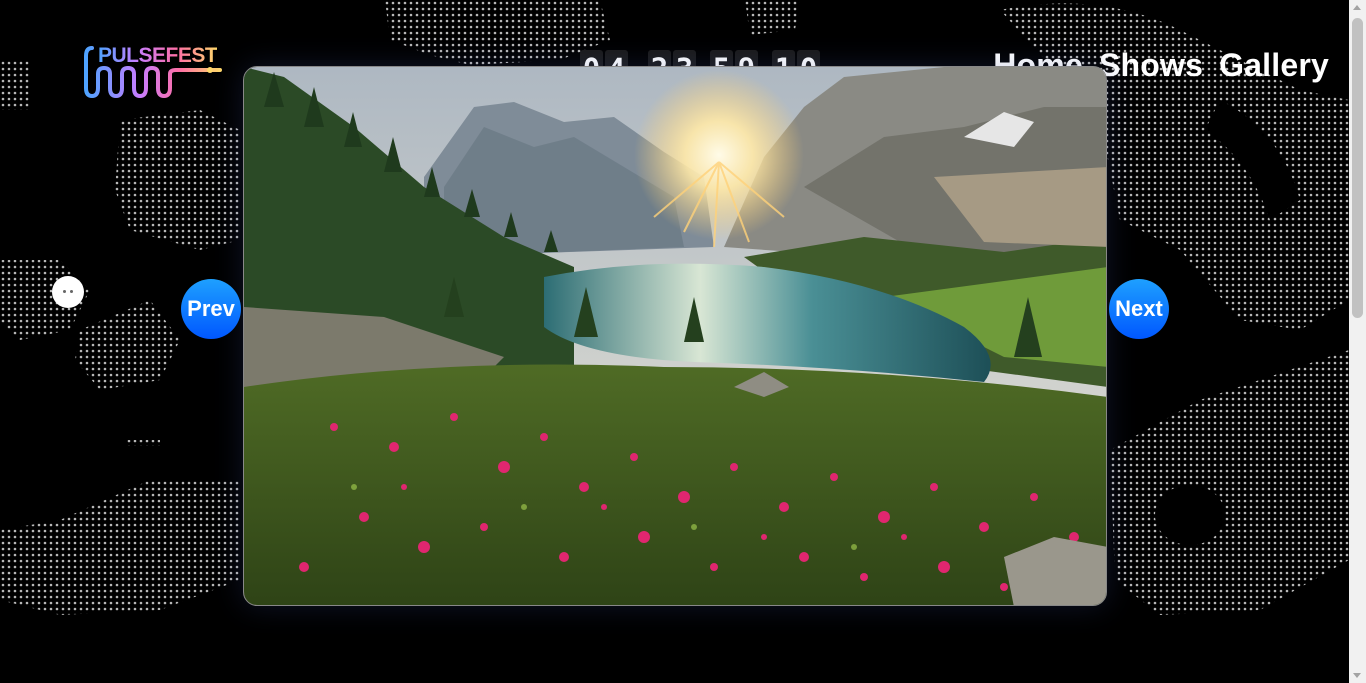 This screenshot has height=683, width=1366. What do you see at coordinates (68, 292) in the screenshot?
I see `custom-cursor-icon` at bounding box center [68, 292].